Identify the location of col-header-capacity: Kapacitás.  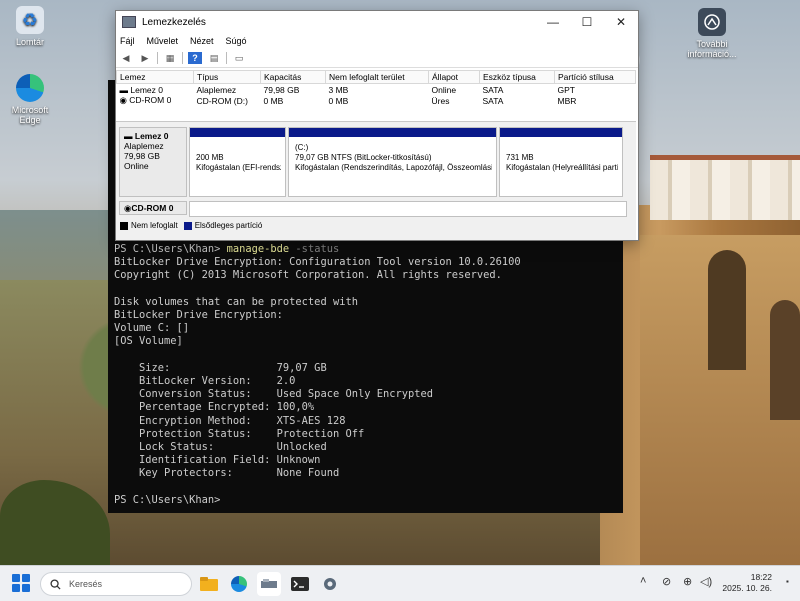
(293, 77).